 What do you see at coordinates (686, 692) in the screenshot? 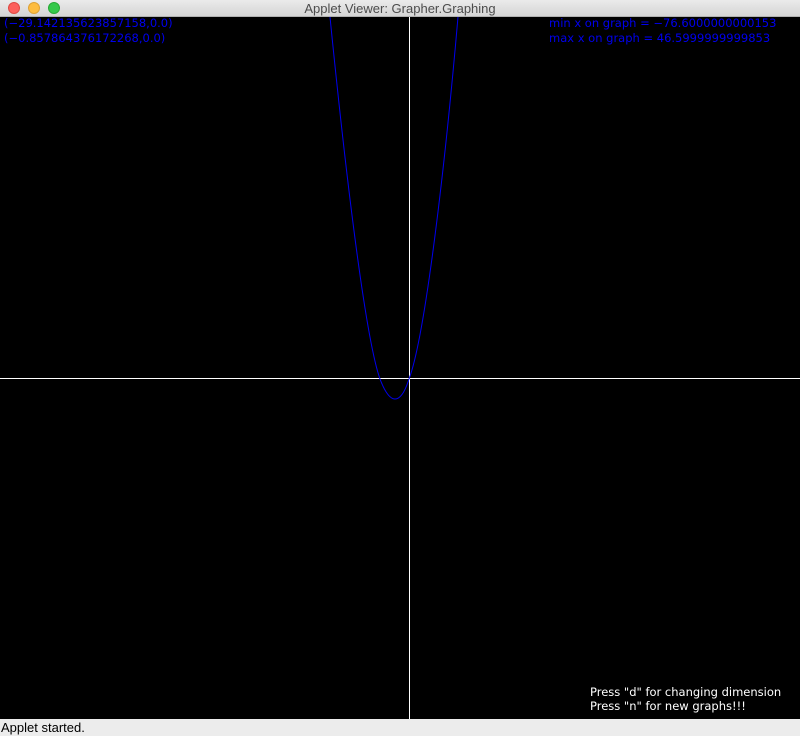
I see `hint-dimension-label: Press "d" for changing dimension` at bounding box center [686, 692].